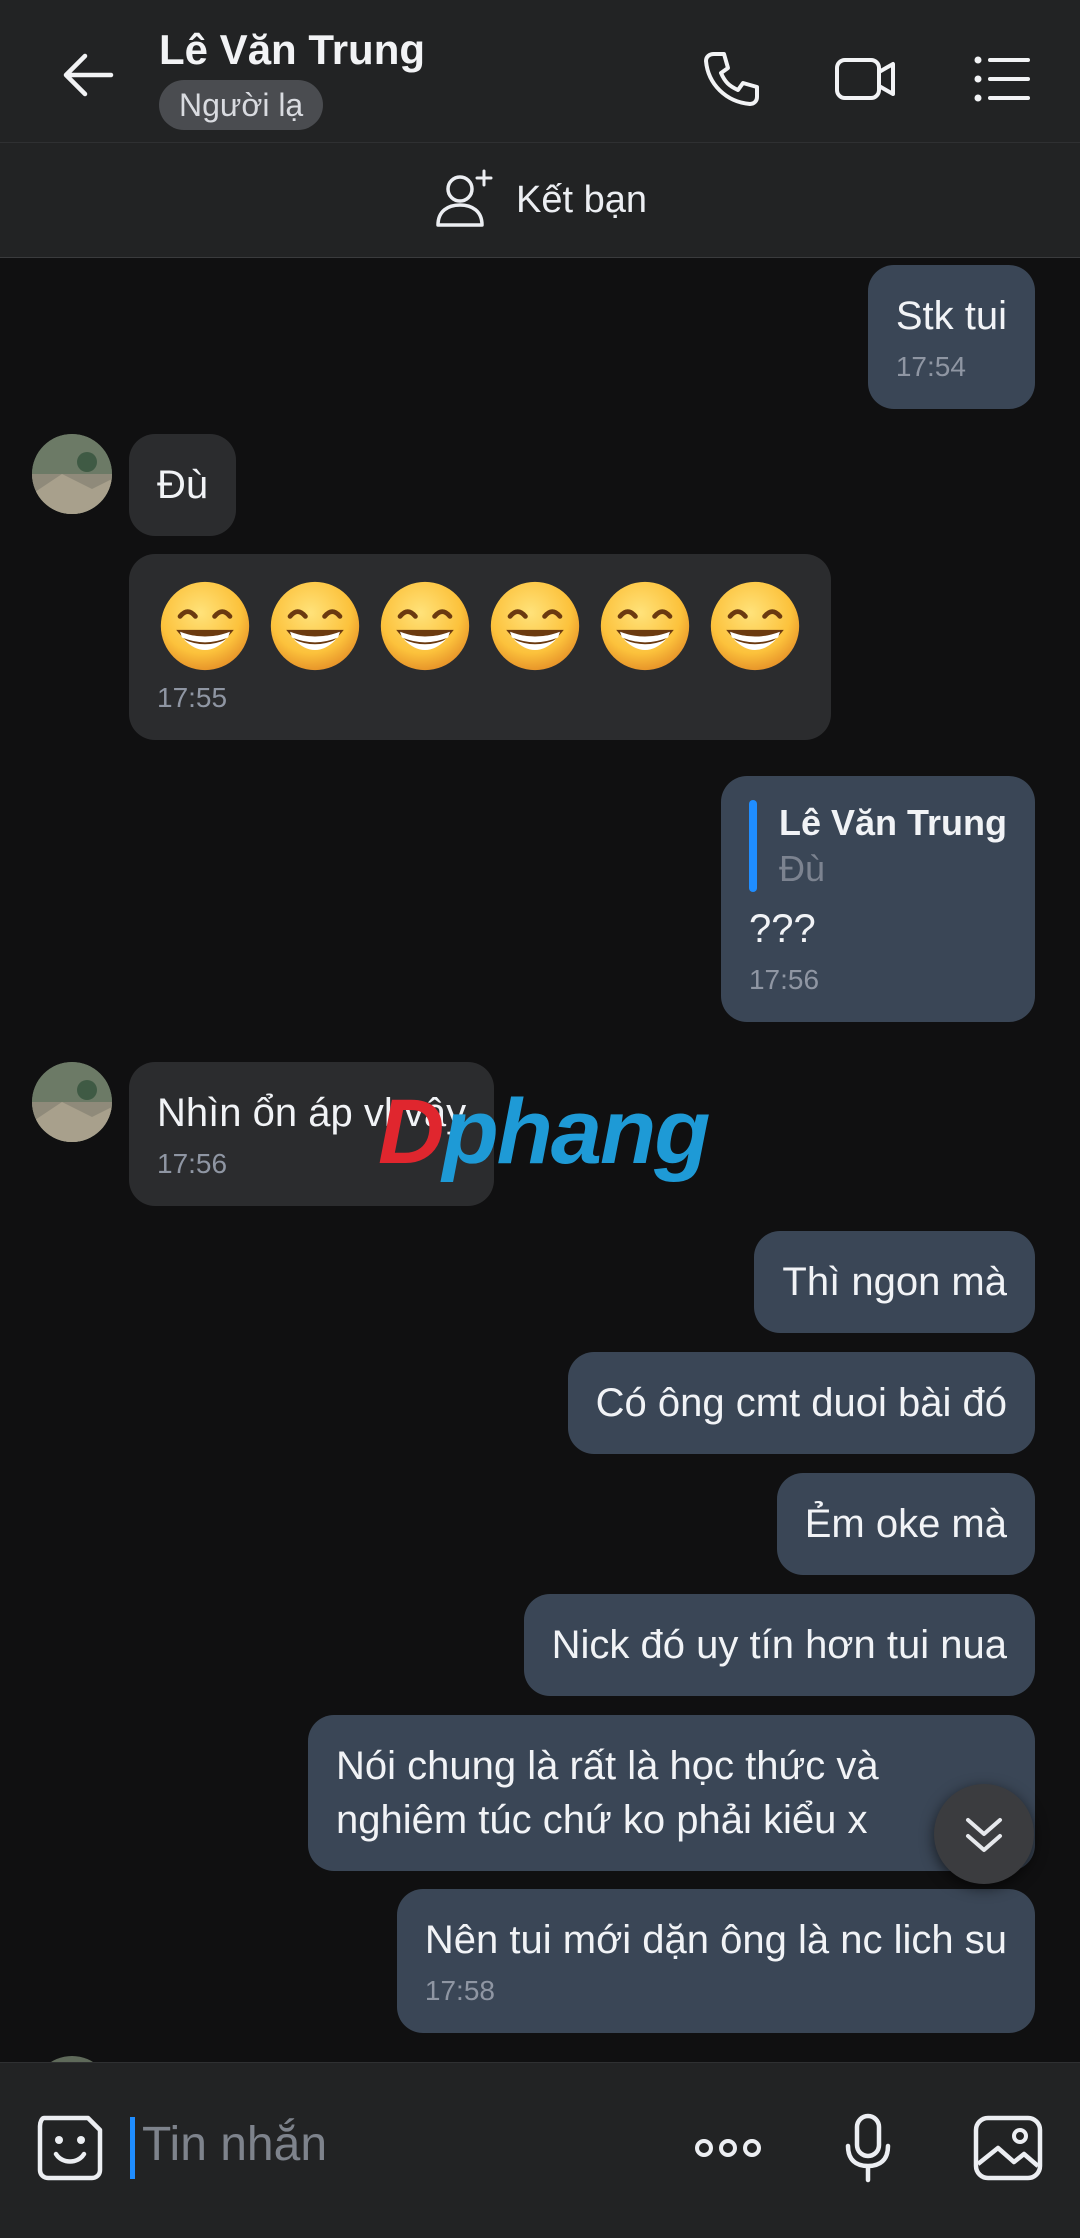  What do you see at coordinates (784, 979) in the screenshot?
I see `message-time: 17:56` at bounding box center [784, 979].